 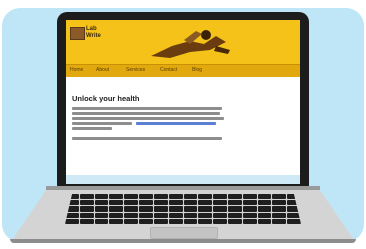 What do you see at coordinates (197, 70) in the screenshot?
I see `nav-item-blog: Blog` at bounding box center [197, 70].